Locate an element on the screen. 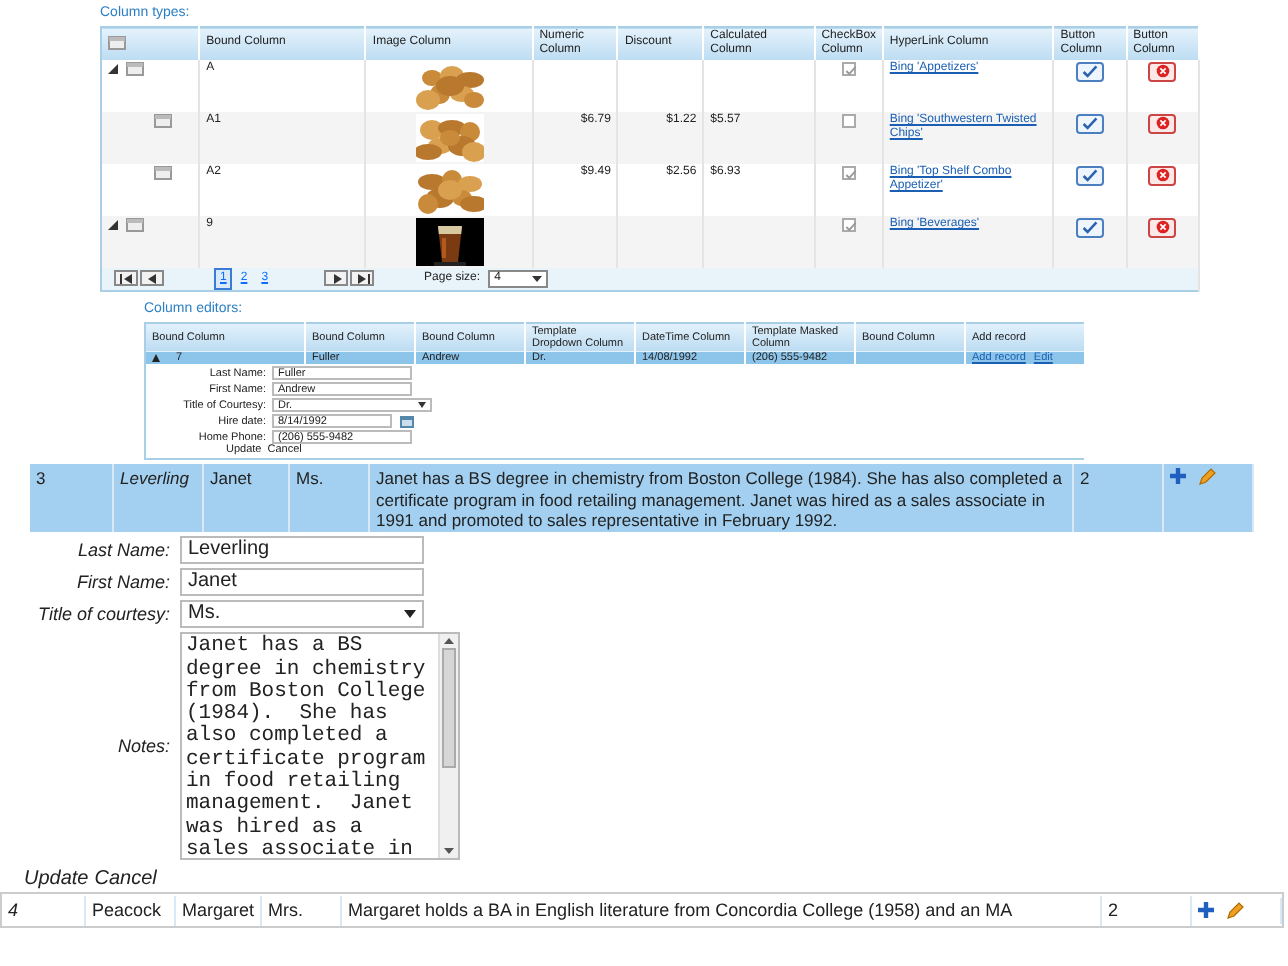 This screenshot has width=1288, height=966. previous-page-button is located at coordinates (152, 278).